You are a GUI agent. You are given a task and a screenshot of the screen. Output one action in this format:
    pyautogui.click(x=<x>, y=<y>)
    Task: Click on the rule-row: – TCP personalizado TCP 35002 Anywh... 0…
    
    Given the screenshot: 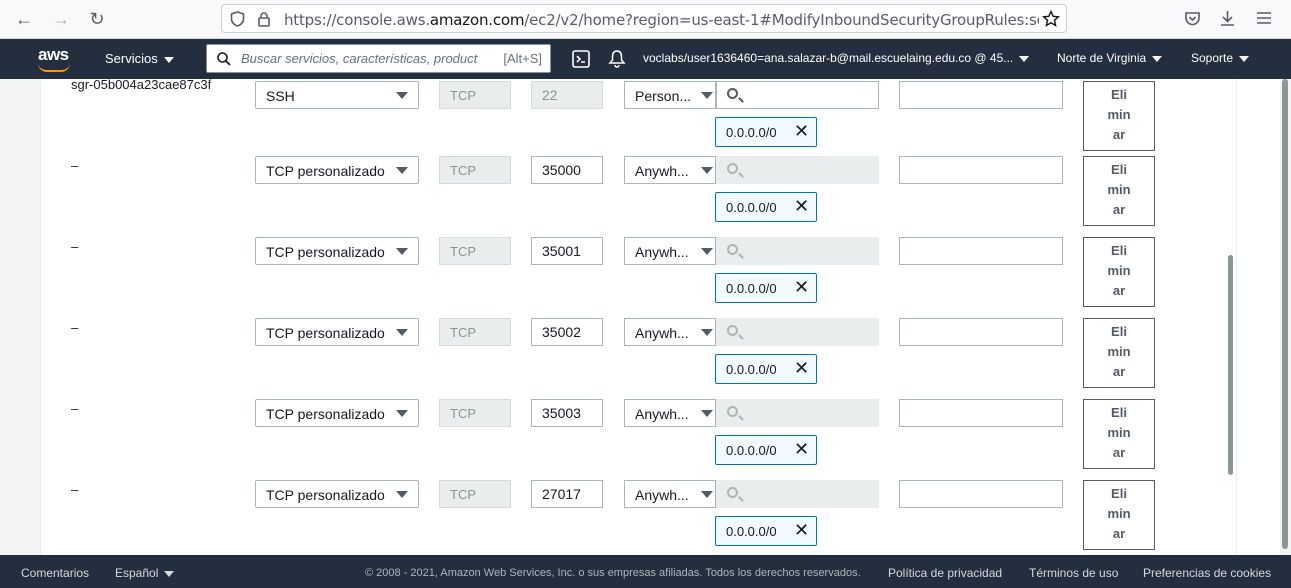 What is the action you would take?
    pyautogui.click(x=638, y=358)
    